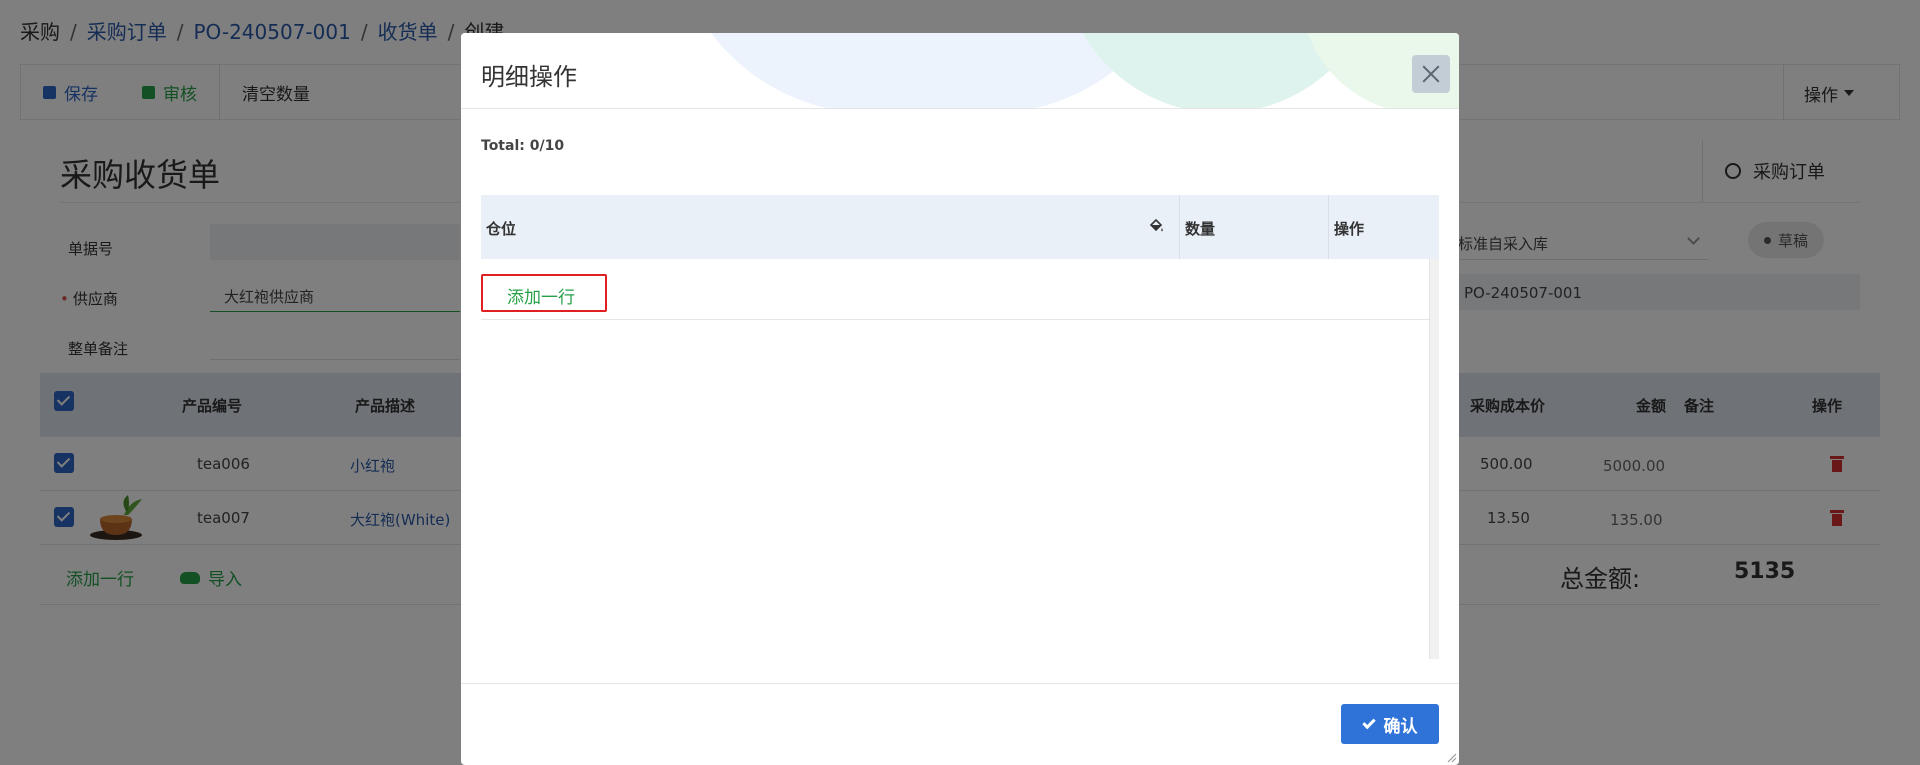  Describe the element at coordinates (830, 227) in the screenshot. I see `col-location: 仓位` at that location.